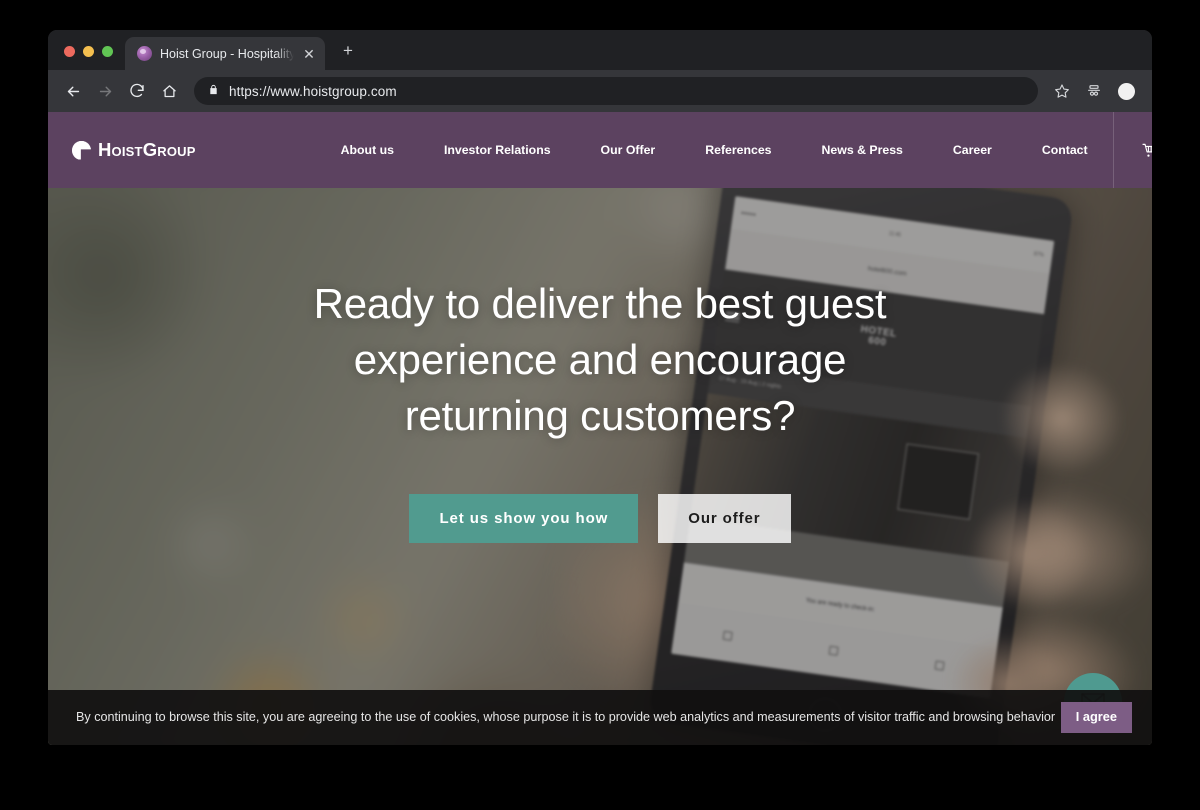 This screenshot has height=810, width=1200. I want to click on home-button, so click(169, 91).